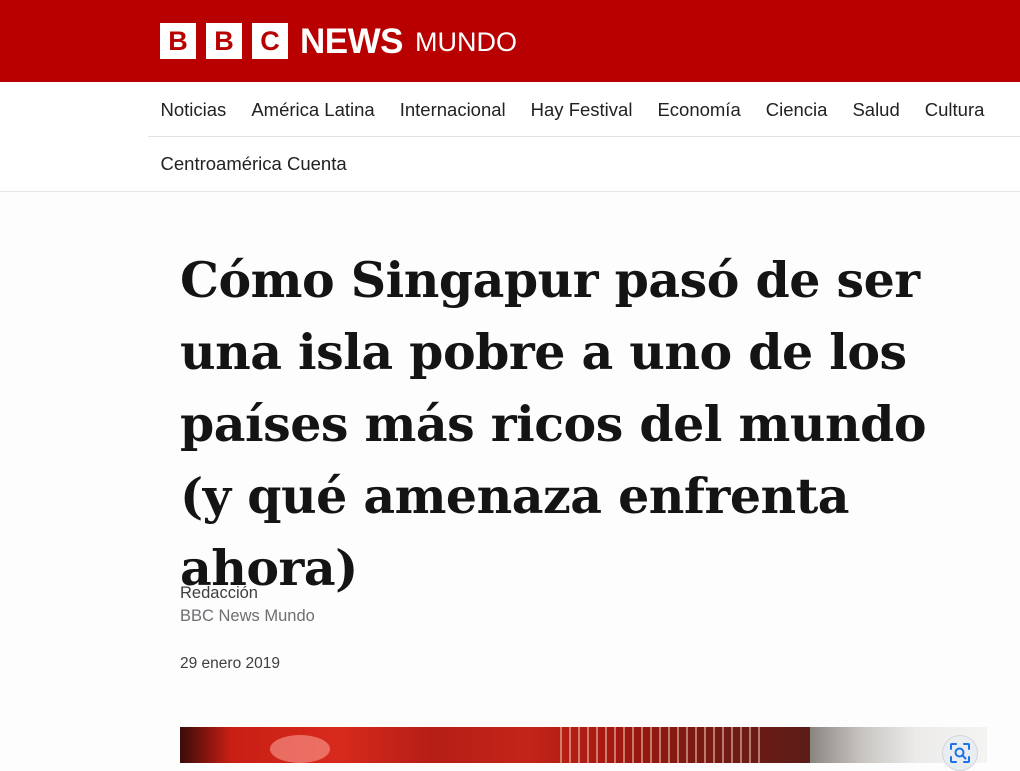  Describe the element at coordinates (247, 605) in the screenshot. I see `article-byline: Redacción BBC News Mundo` at that location.